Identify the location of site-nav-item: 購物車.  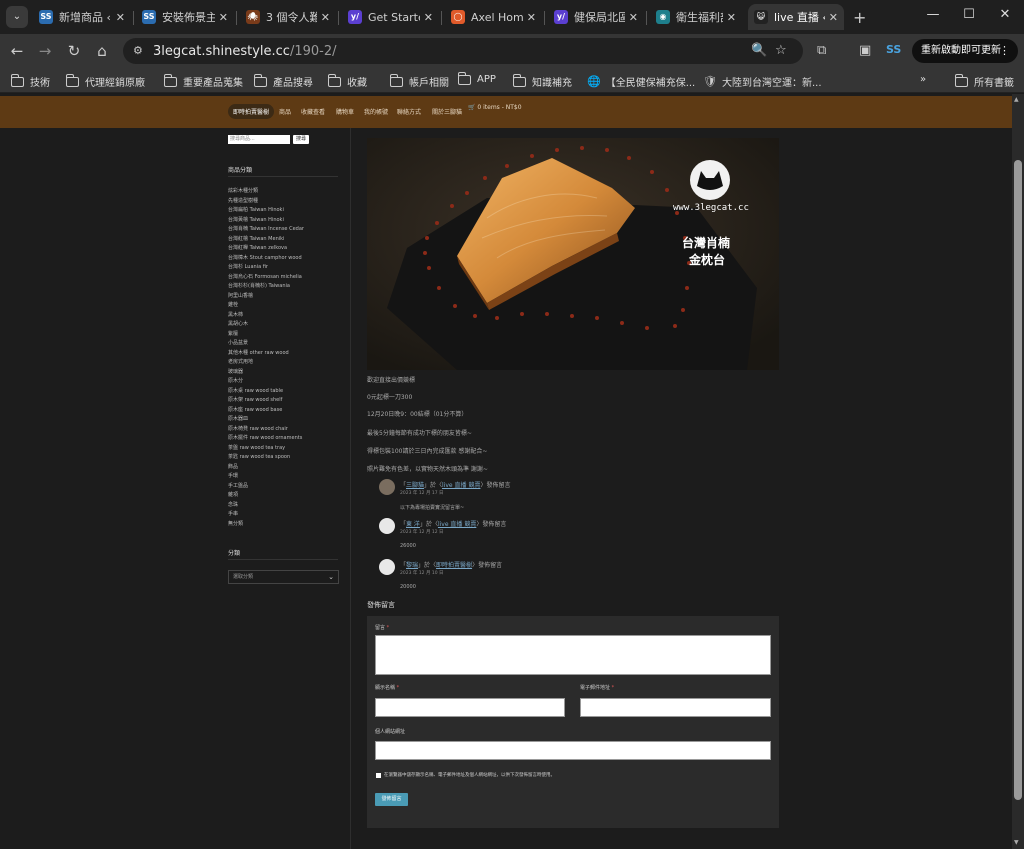
(345, 111).